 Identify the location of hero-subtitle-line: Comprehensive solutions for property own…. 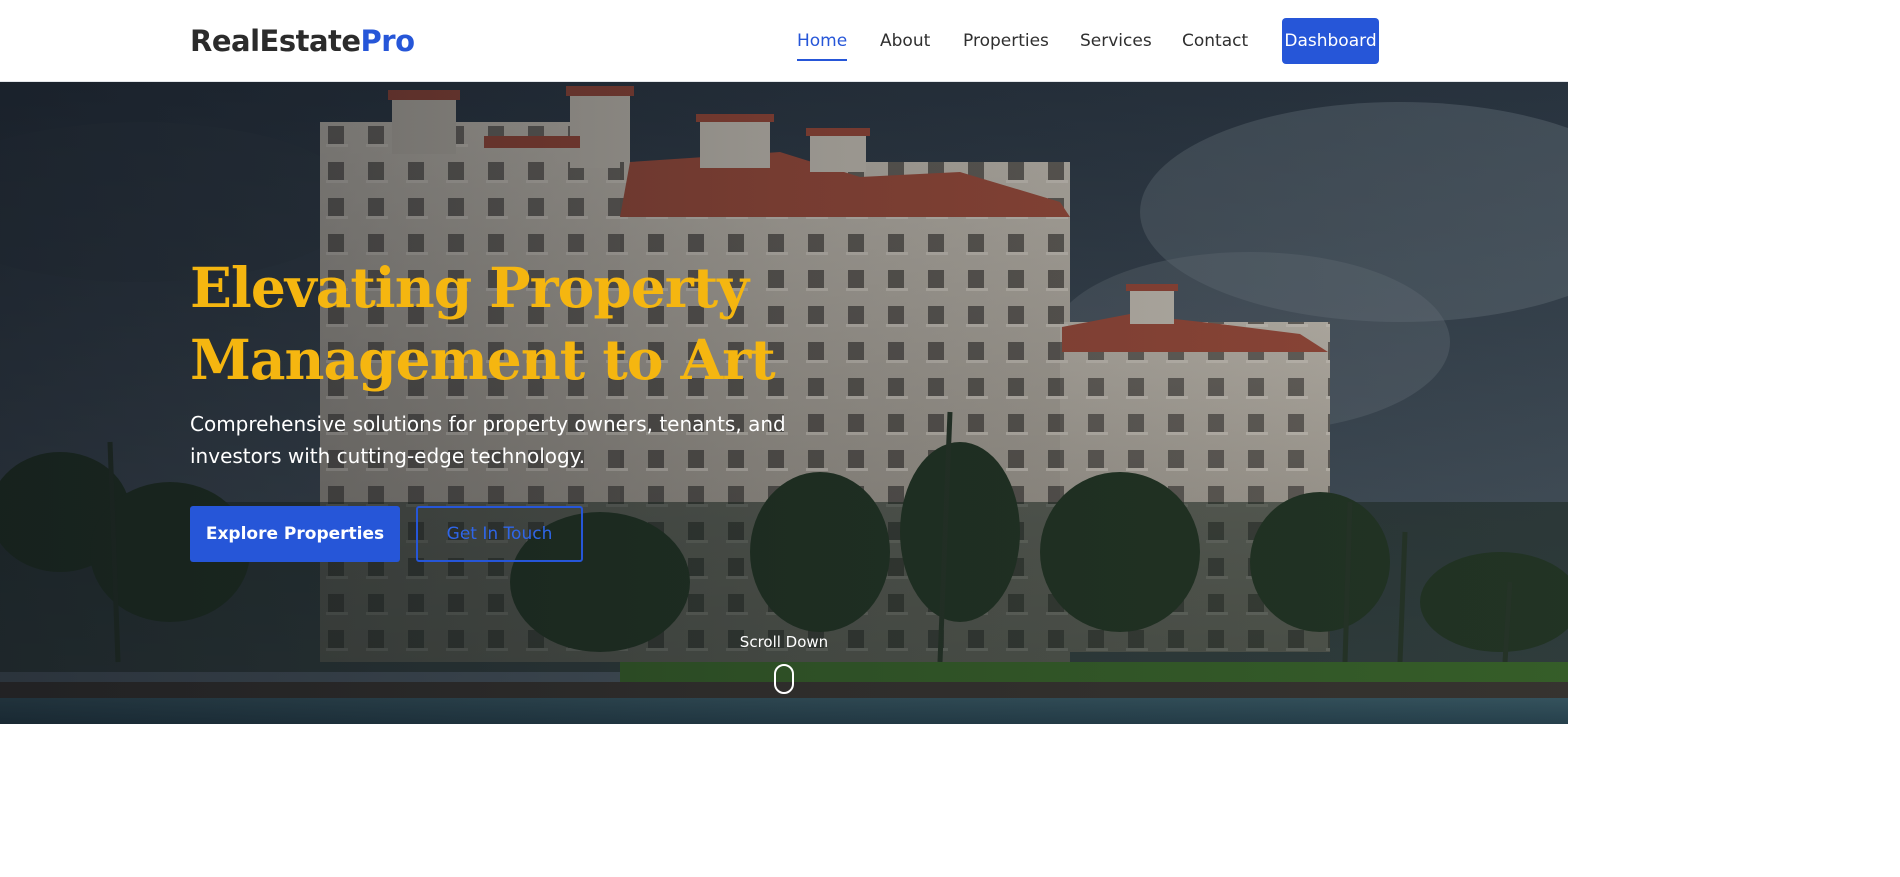
(488, 424).